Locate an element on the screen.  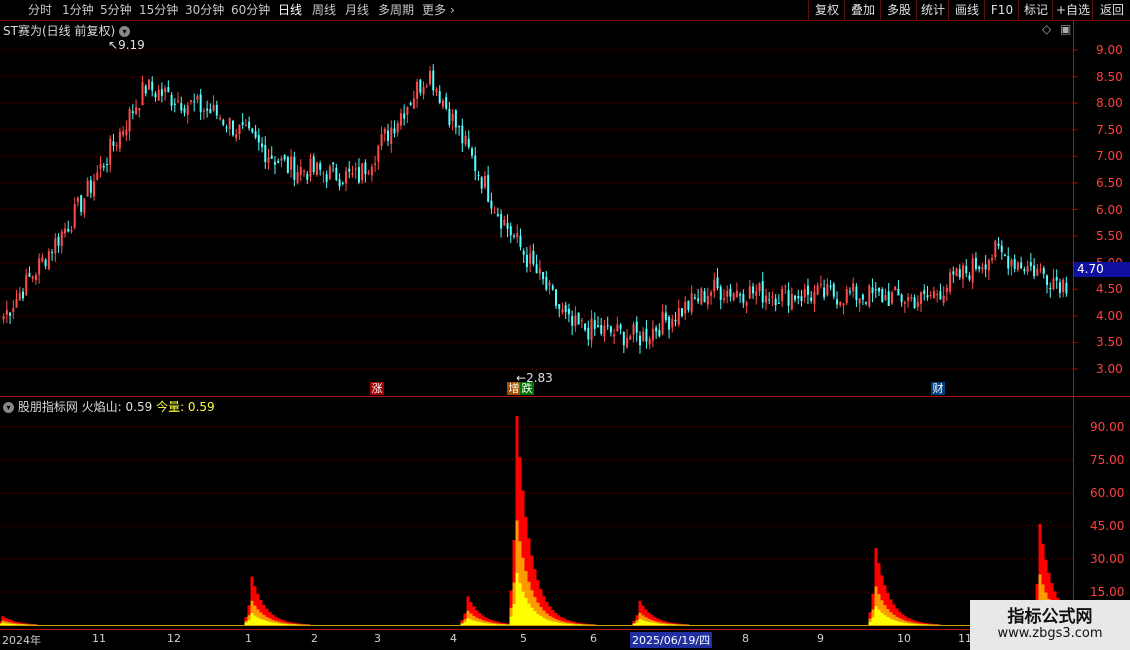
marker-zhang: 涨 is located at coordinates (377, 388).